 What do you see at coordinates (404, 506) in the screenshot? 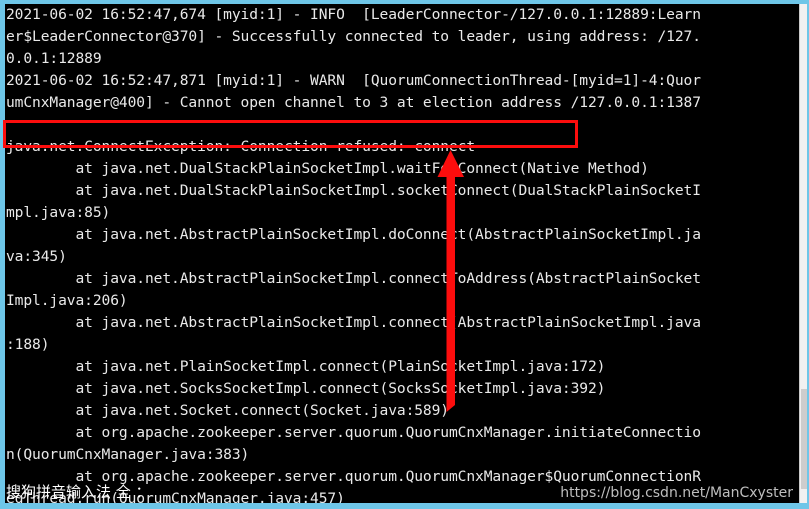
I see `window-edge-bottom` at bounding box center [404, 506].